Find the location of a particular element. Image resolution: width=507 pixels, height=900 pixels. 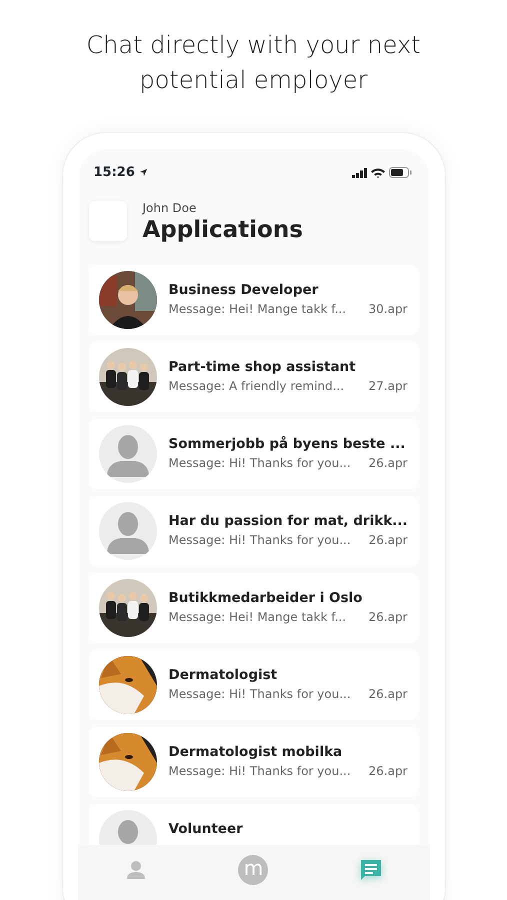

wifi-icon is located at coordinates (377, 173).